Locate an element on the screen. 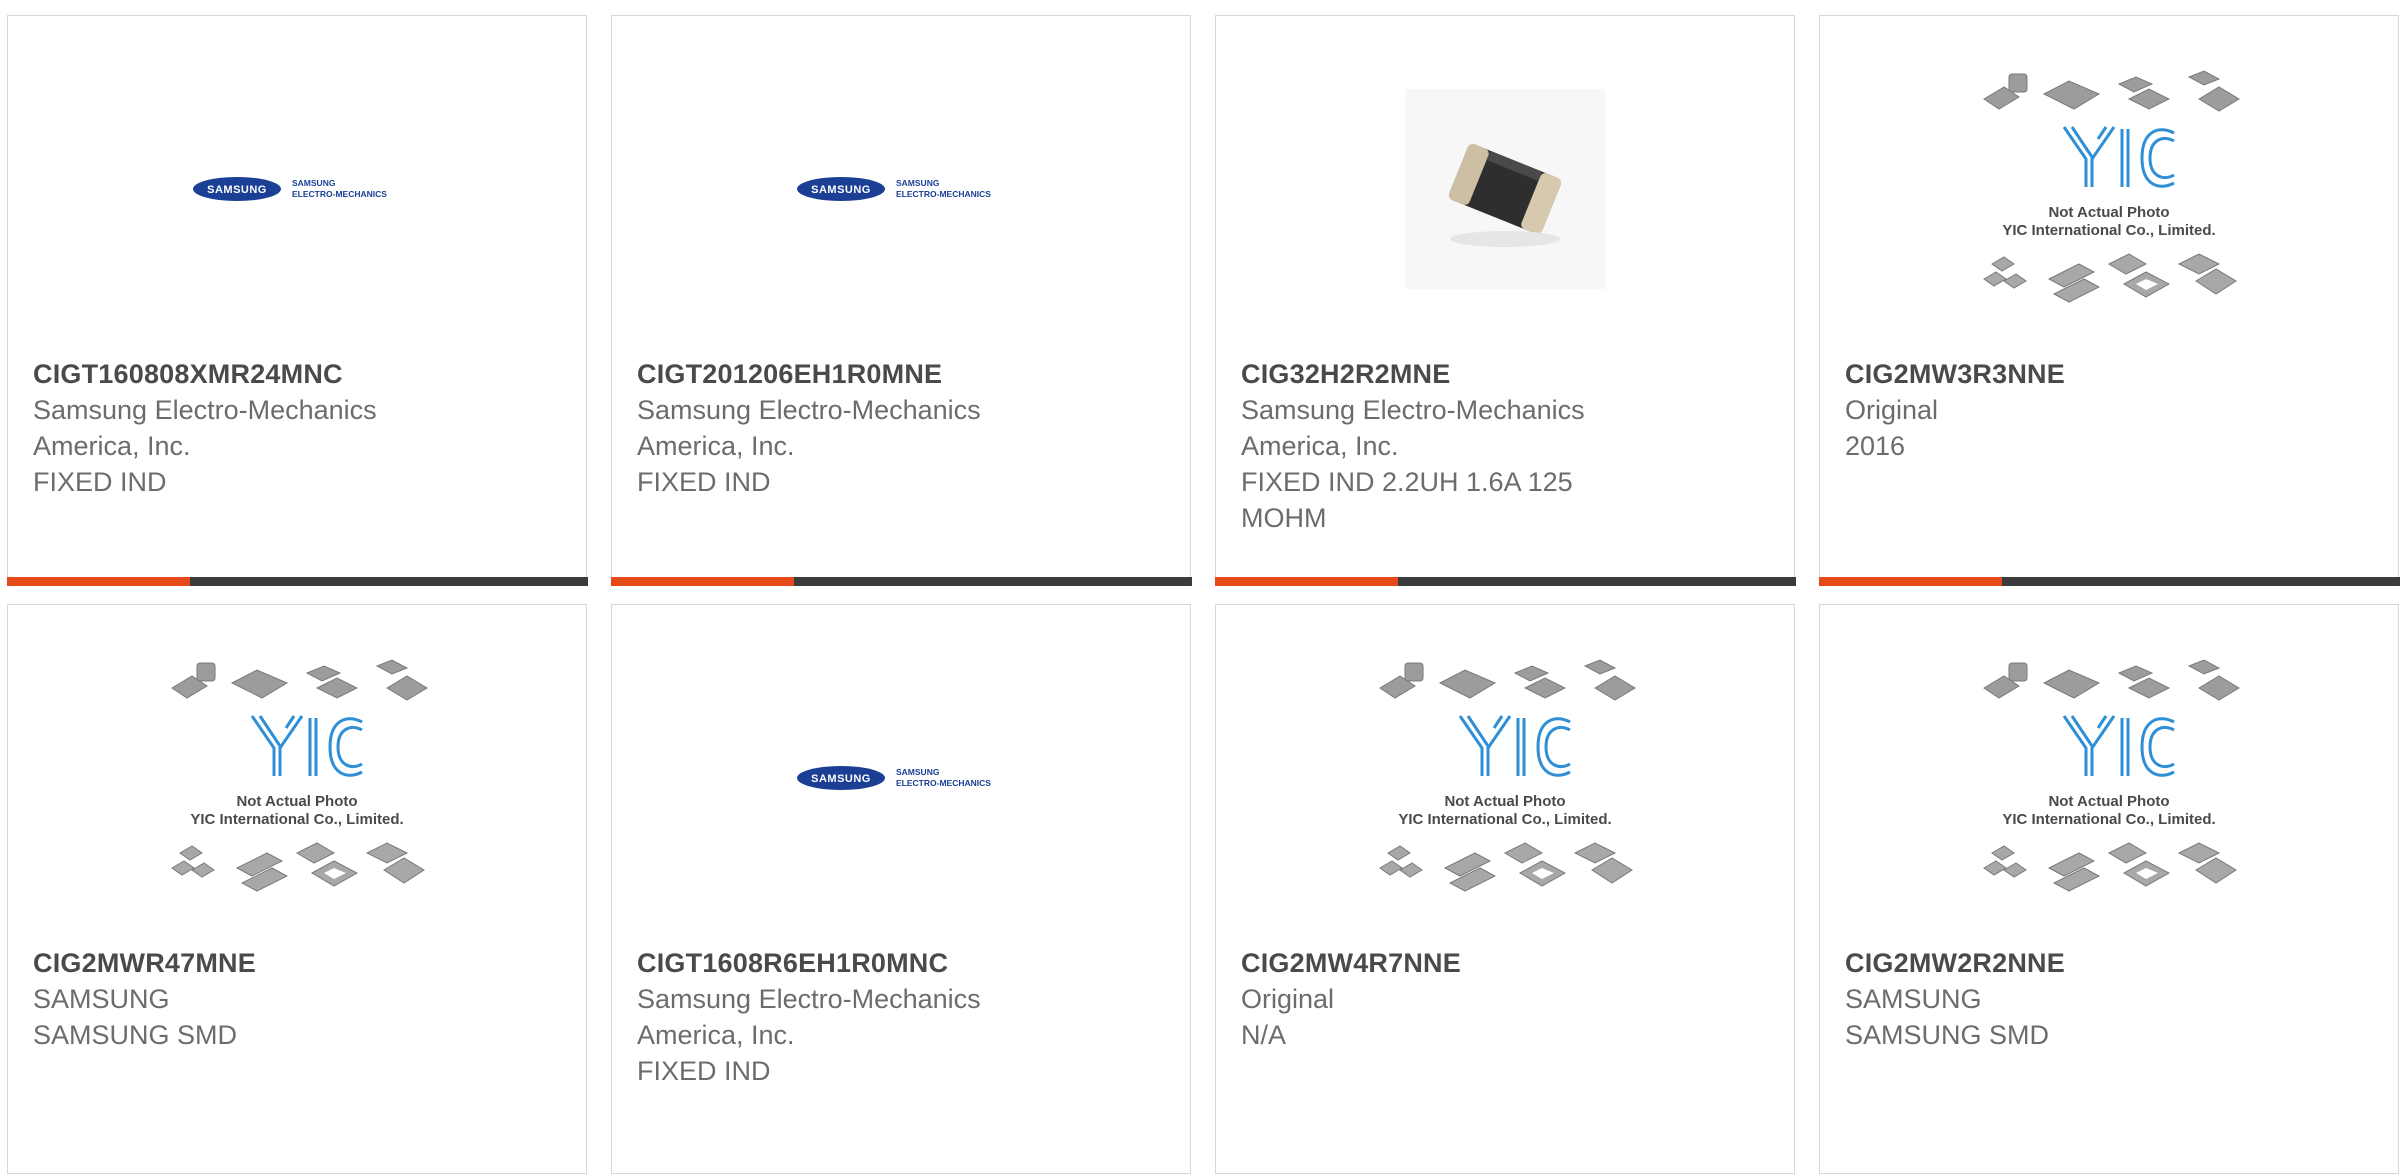 The height and width of the screenshot is (1174, 2400). product-image is located at coordinates (1505, 188).